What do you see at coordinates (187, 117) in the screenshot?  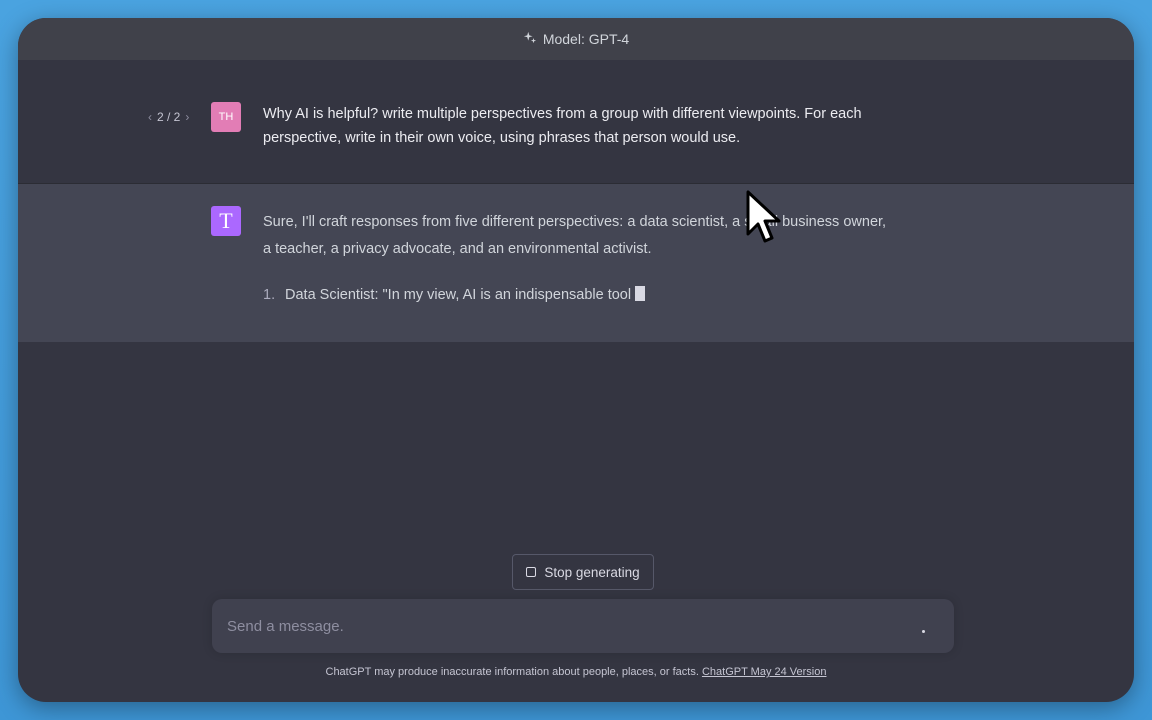 I see `pager-next-button: ›` at bounding box center [187, 117].